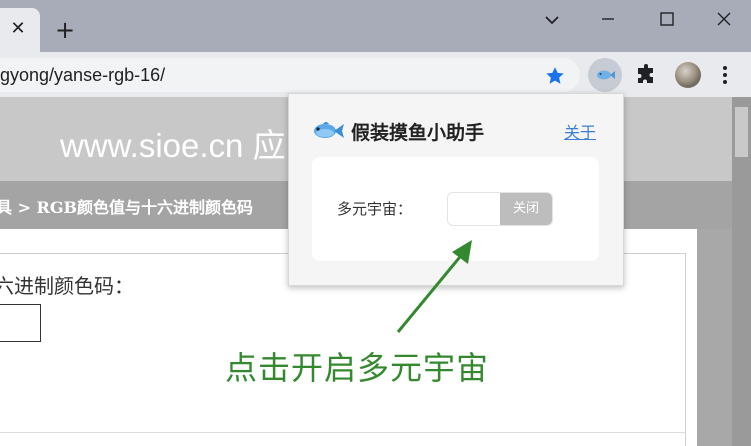 This screenshot has height=446, width=751. I want to click on fish-icon, so click(328, 131).